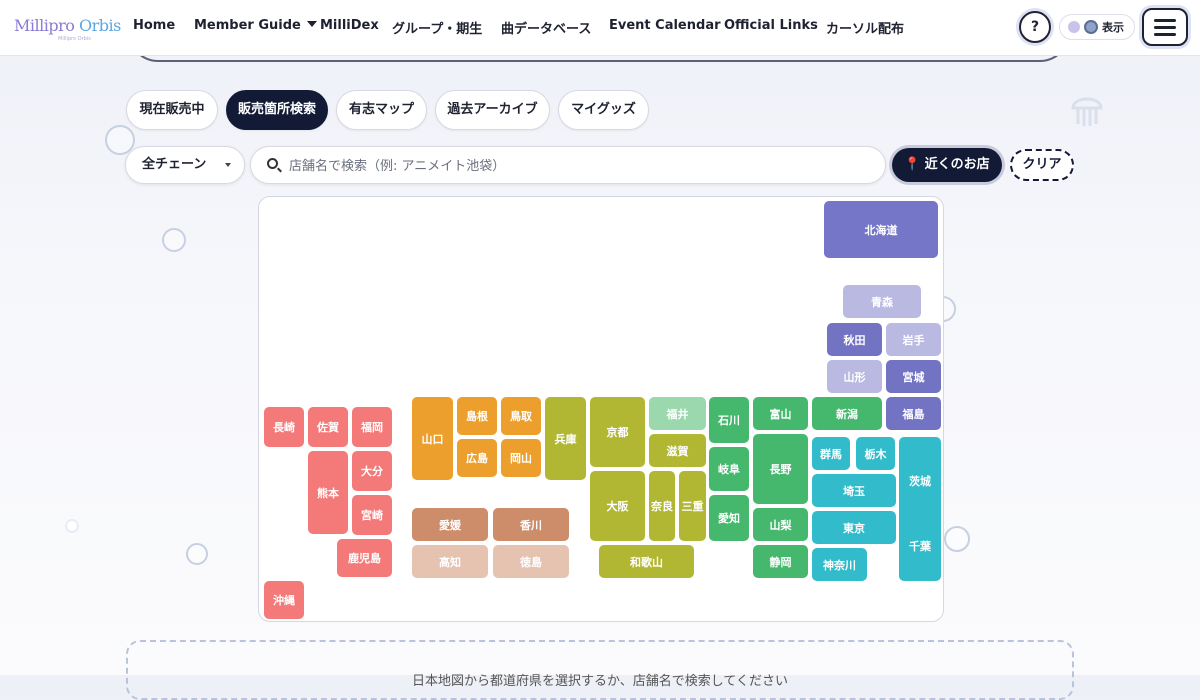 Image resolution: width=1200 pixels, height=700 pixels. Describe the element at coordinates (74, 39) in the screenshot. I see `logo-subtitle: Millipro Orbis` at that location.